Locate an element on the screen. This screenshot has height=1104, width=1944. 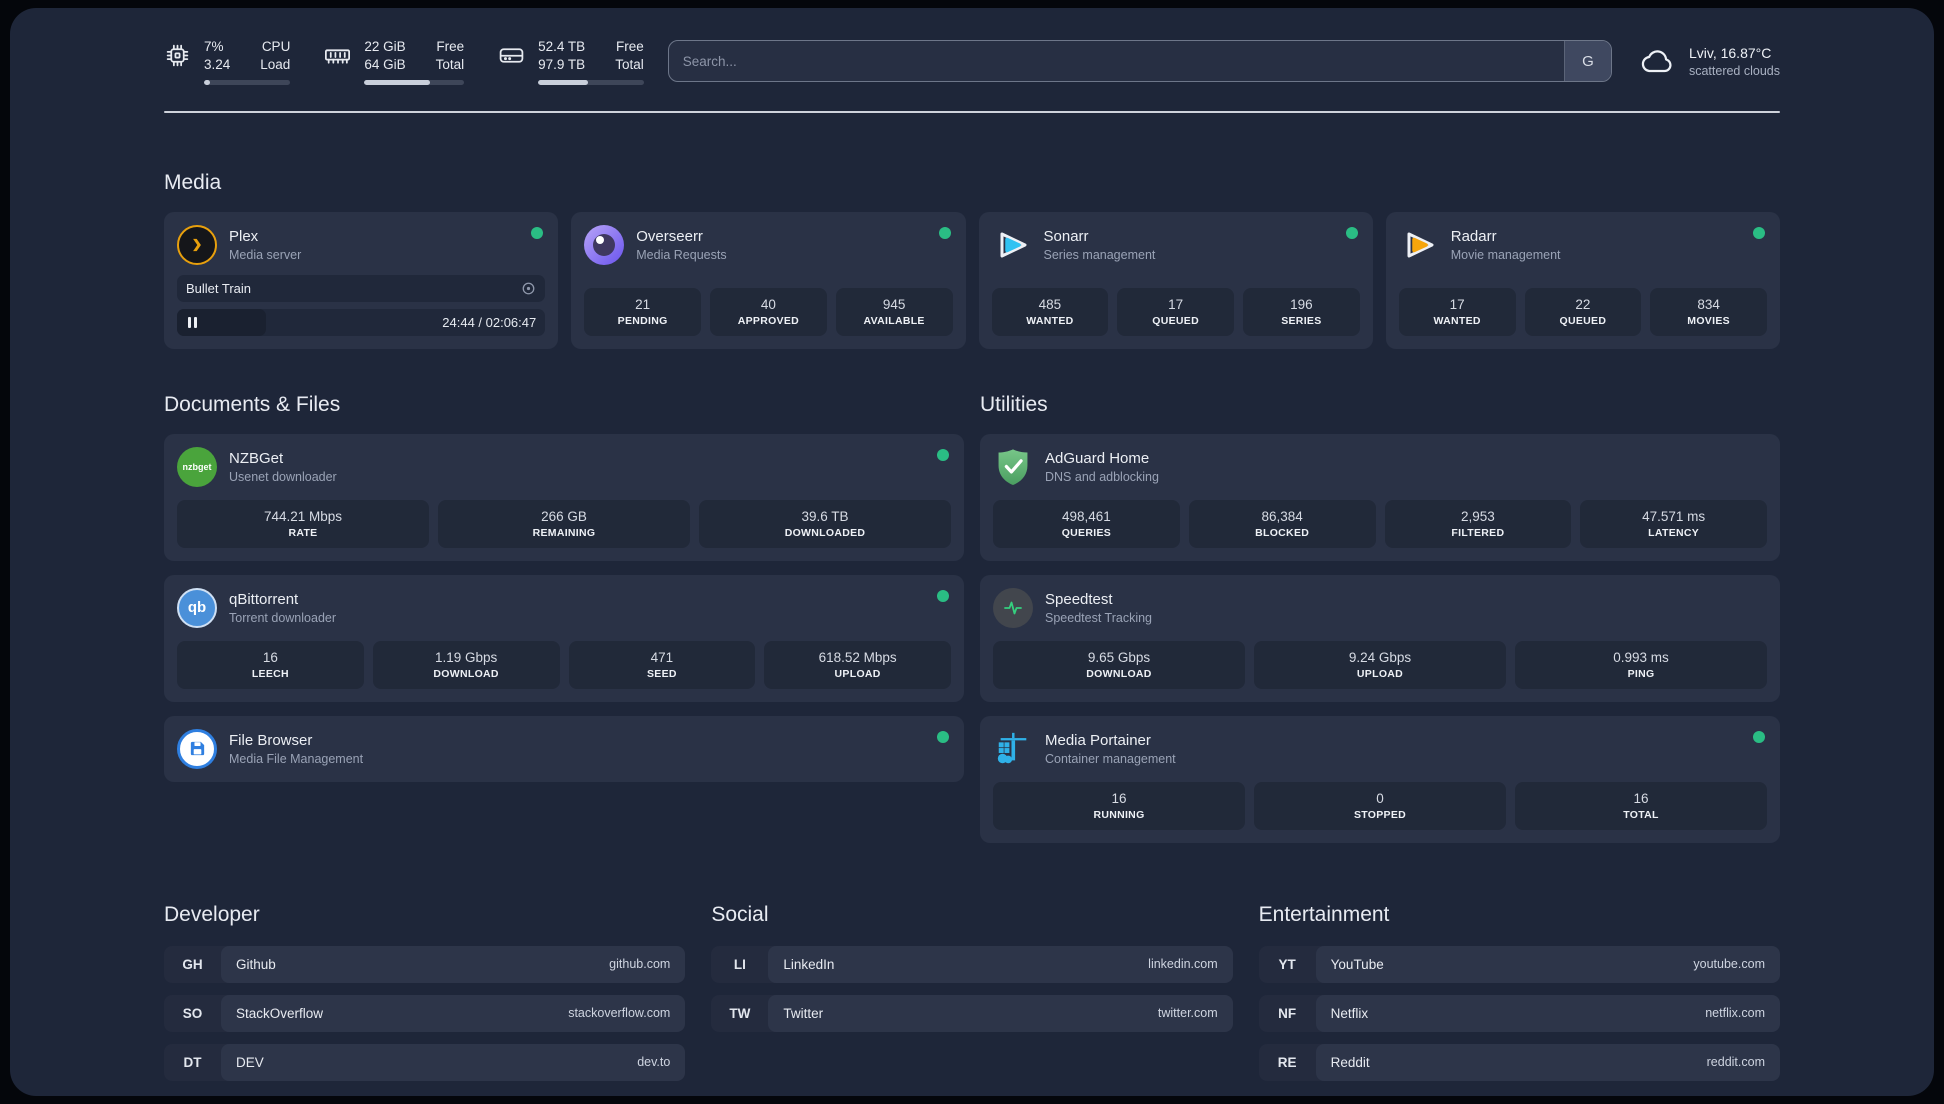
bookmark-stackoverflow: SO StackOverflow stackoverflow.com is located at coordinates (425, 1013).